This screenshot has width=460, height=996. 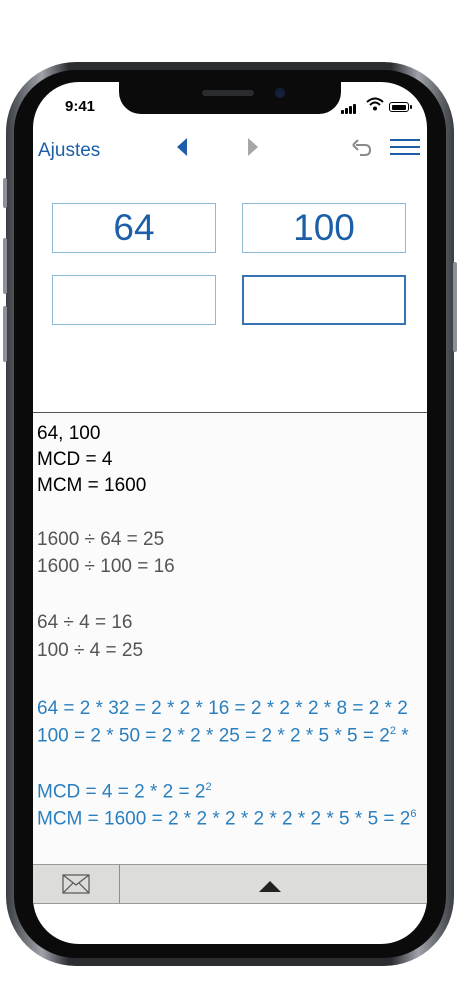 What do you see at coordinates (405, 149) in the screenshot?
I see `menu-icon` at bounding box center [405, 149].